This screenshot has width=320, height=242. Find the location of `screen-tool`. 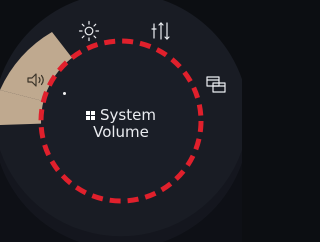

screen-tool is located at coordinates (216, 84).